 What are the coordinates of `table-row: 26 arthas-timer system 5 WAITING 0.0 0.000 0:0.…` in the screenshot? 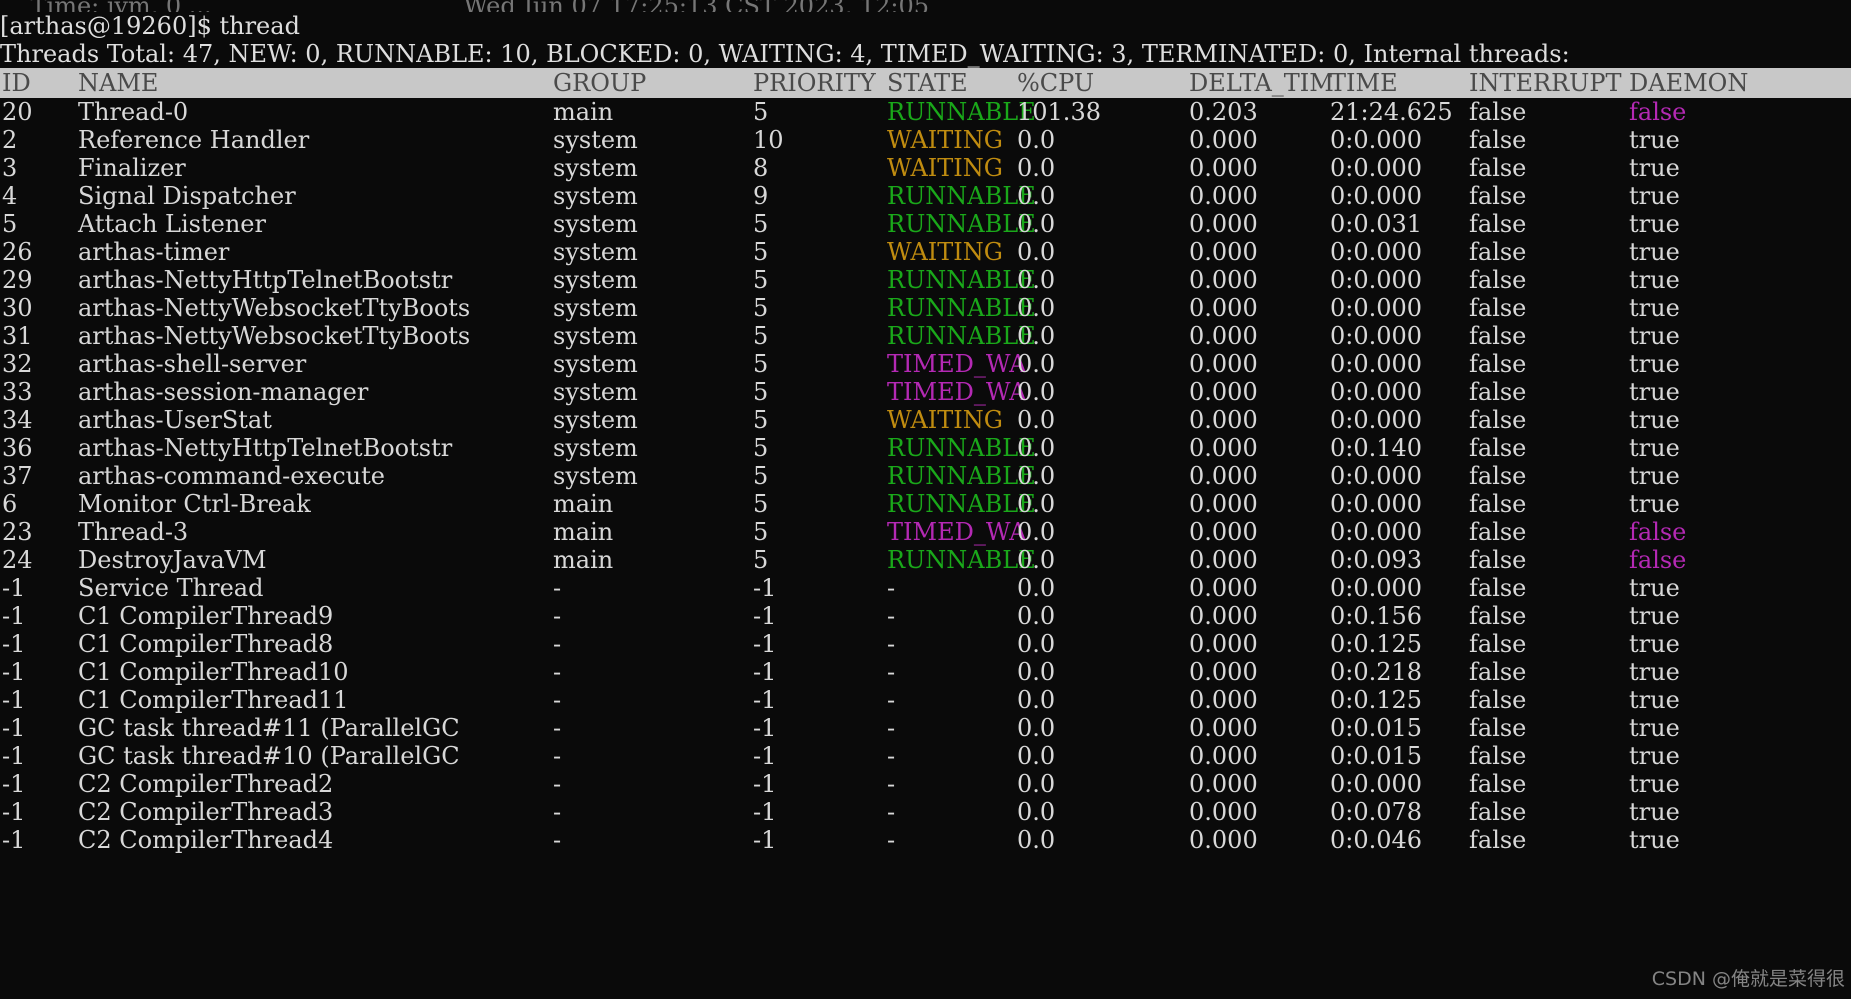 It's located at (925, 252).